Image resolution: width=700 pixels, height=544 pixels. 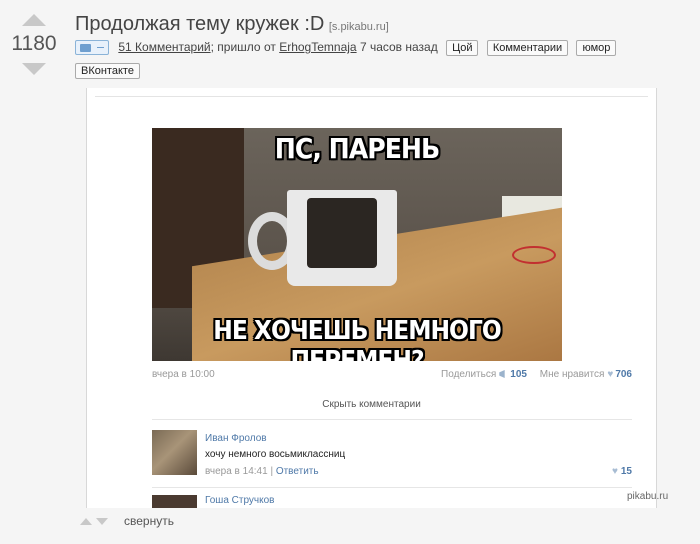 I want to click on comment-likes: ♥ 15, so click(x=622, y=471).